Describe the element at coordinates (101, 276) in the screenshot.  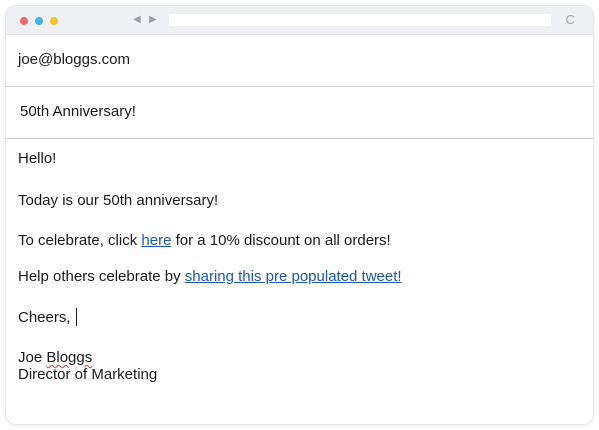
I see `share-prefix: Help others celebrate by` at that location.